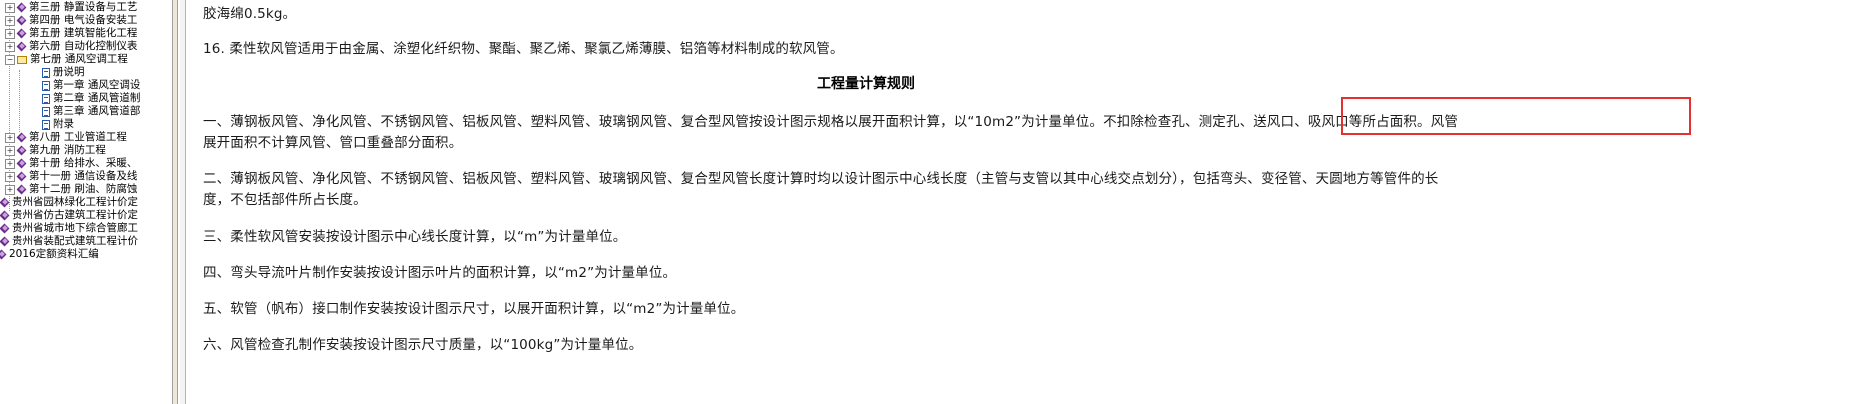  Describe the element at coordinates (97, 111) in the screenshot. I see `tree-item-label: 第三章 通风管道部` at that location.